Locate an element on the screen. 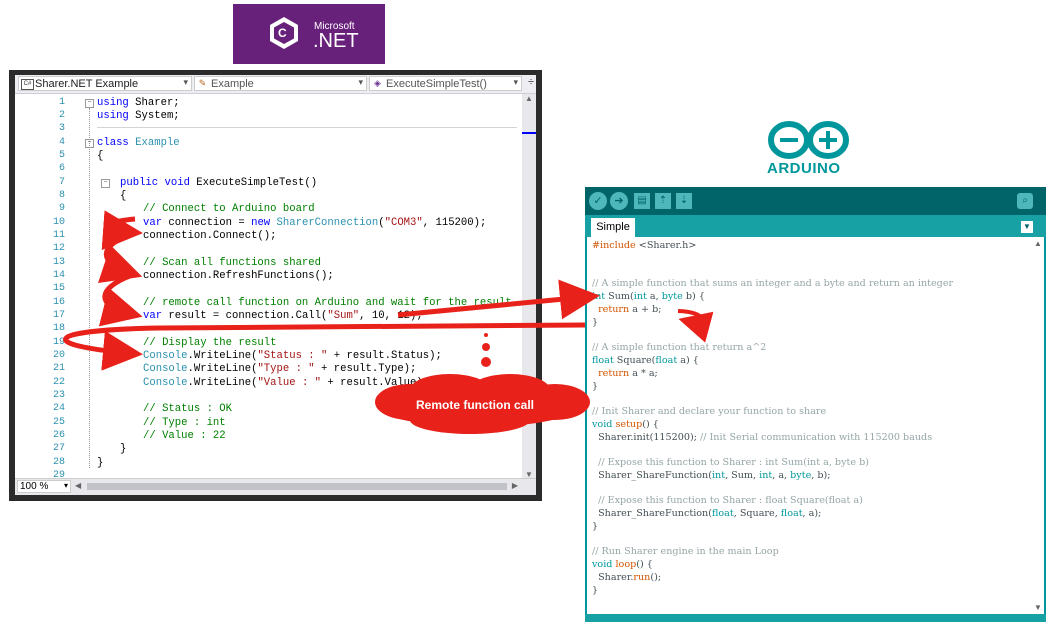  split-window-icon: ÷ is located at coordinates (531, 82).